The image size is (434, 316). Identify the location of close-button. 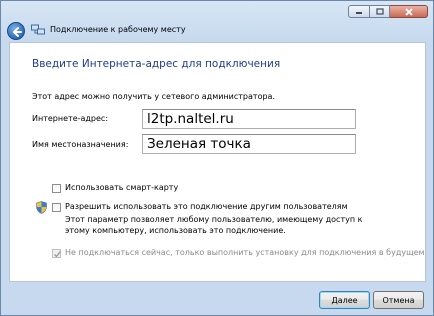
(409, 11).